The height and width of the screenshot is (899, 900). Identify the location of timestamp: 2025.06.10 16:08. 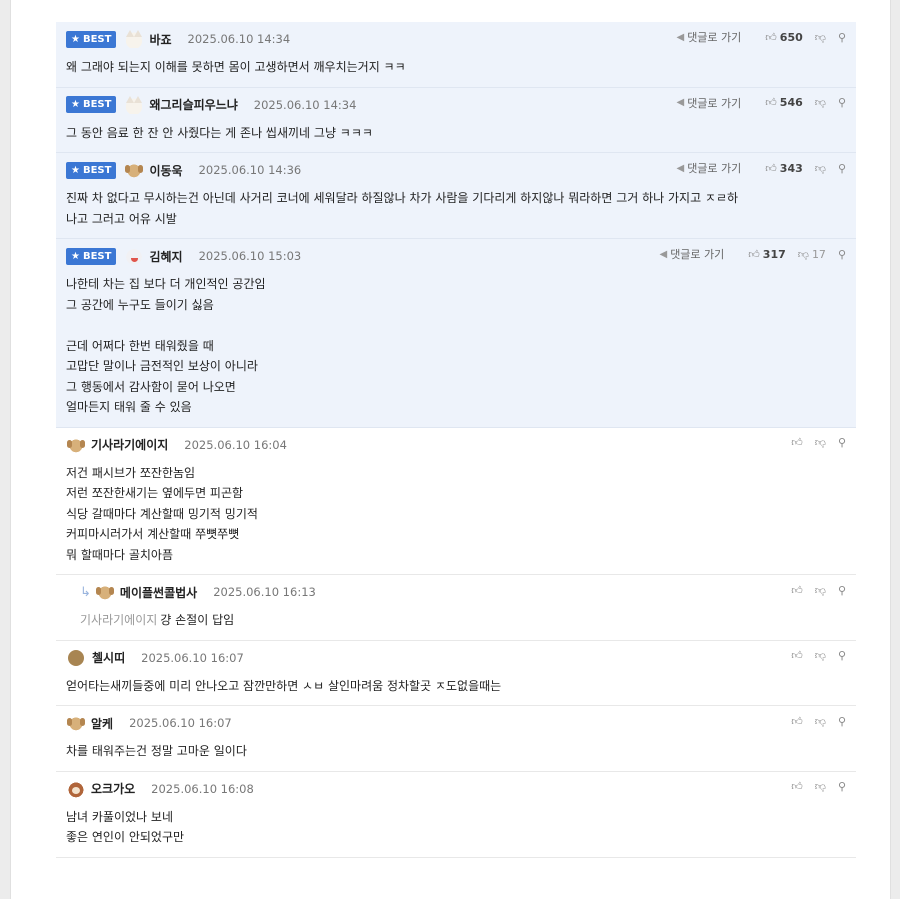
(202, 788).